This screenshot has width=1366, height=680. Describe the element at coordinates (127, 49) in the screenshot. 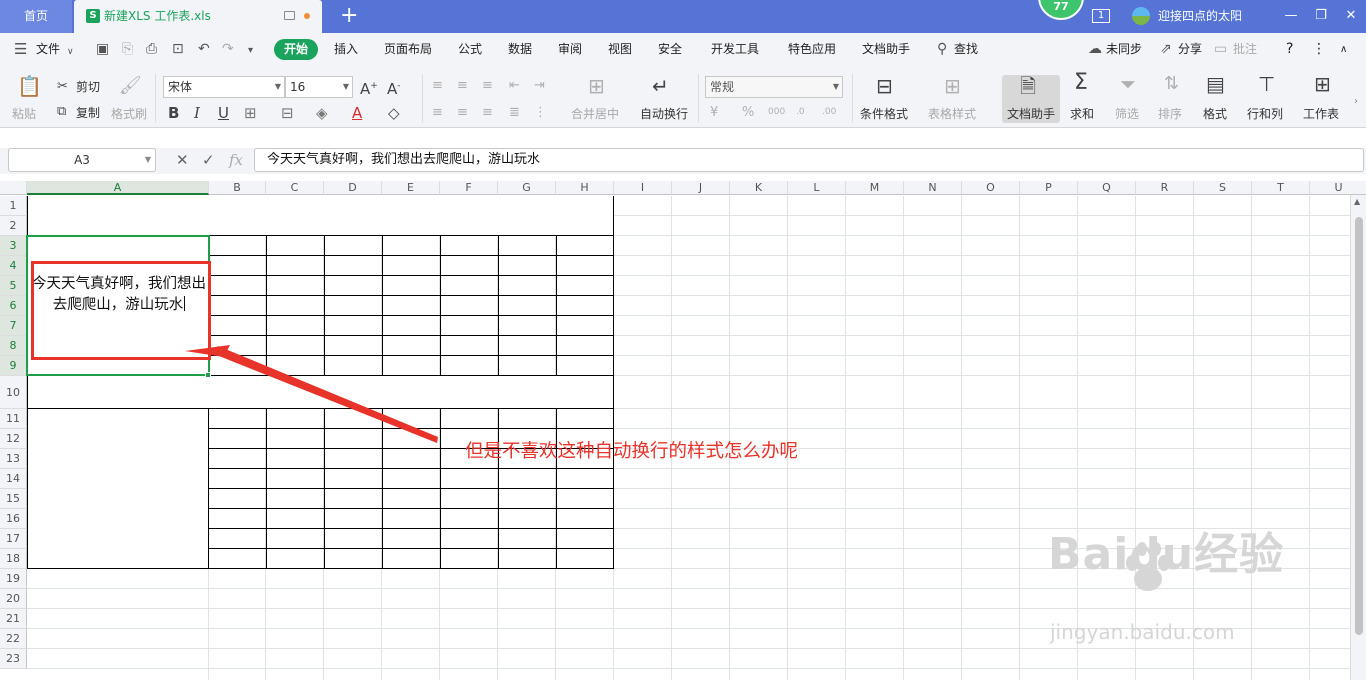

I see `export-icon: ⎘` at that location.